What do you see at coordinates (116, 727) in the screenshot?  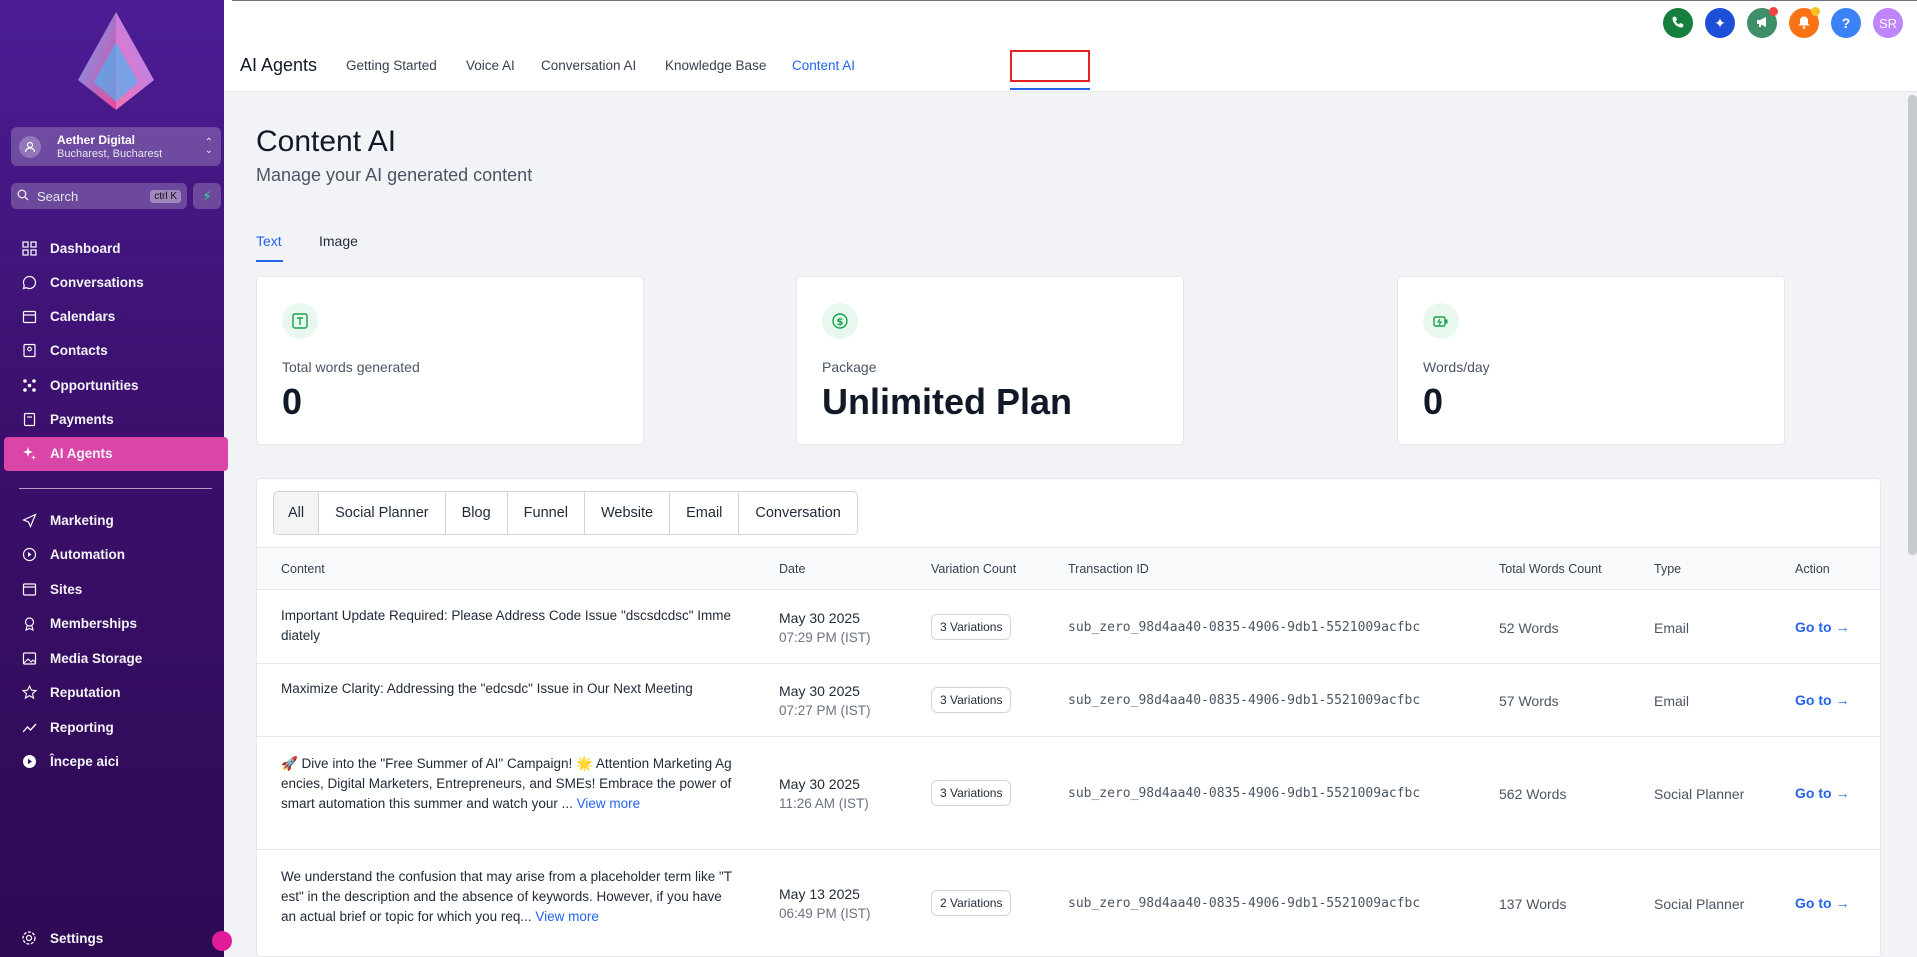 I see `sidebar-item-reporting: Reporting` at bounding box center [116, 727].